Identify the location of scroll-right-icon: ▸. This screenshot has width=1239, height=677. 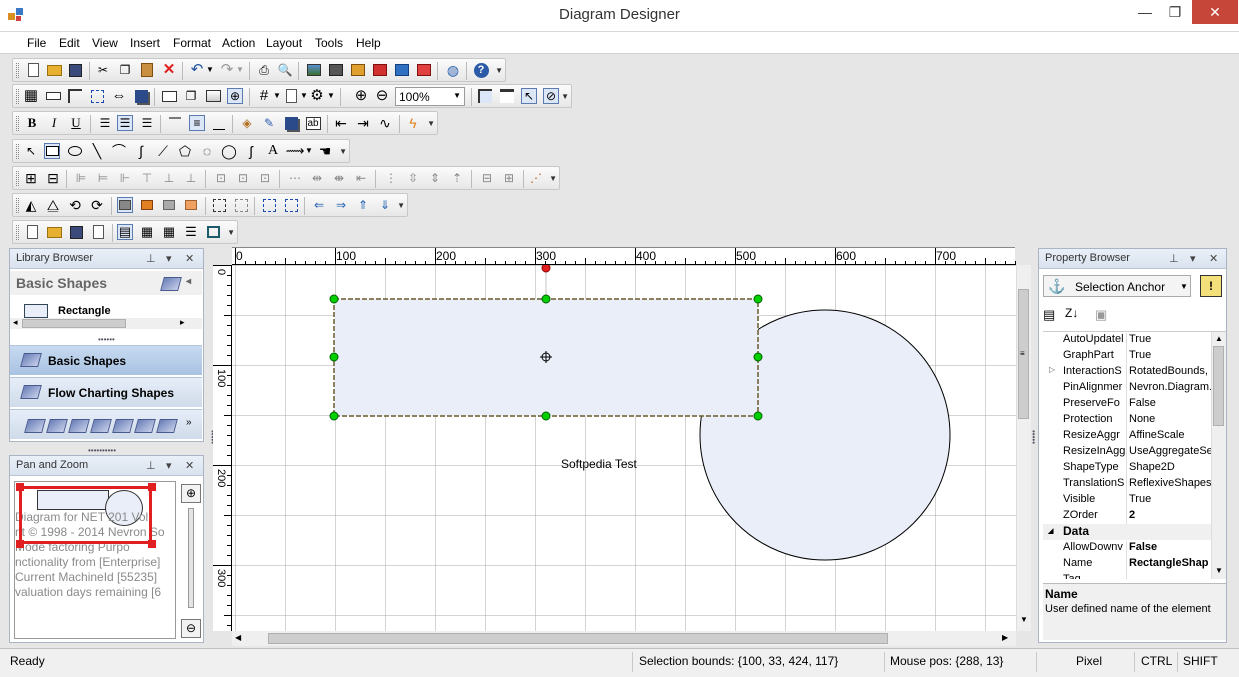
(182, 322).